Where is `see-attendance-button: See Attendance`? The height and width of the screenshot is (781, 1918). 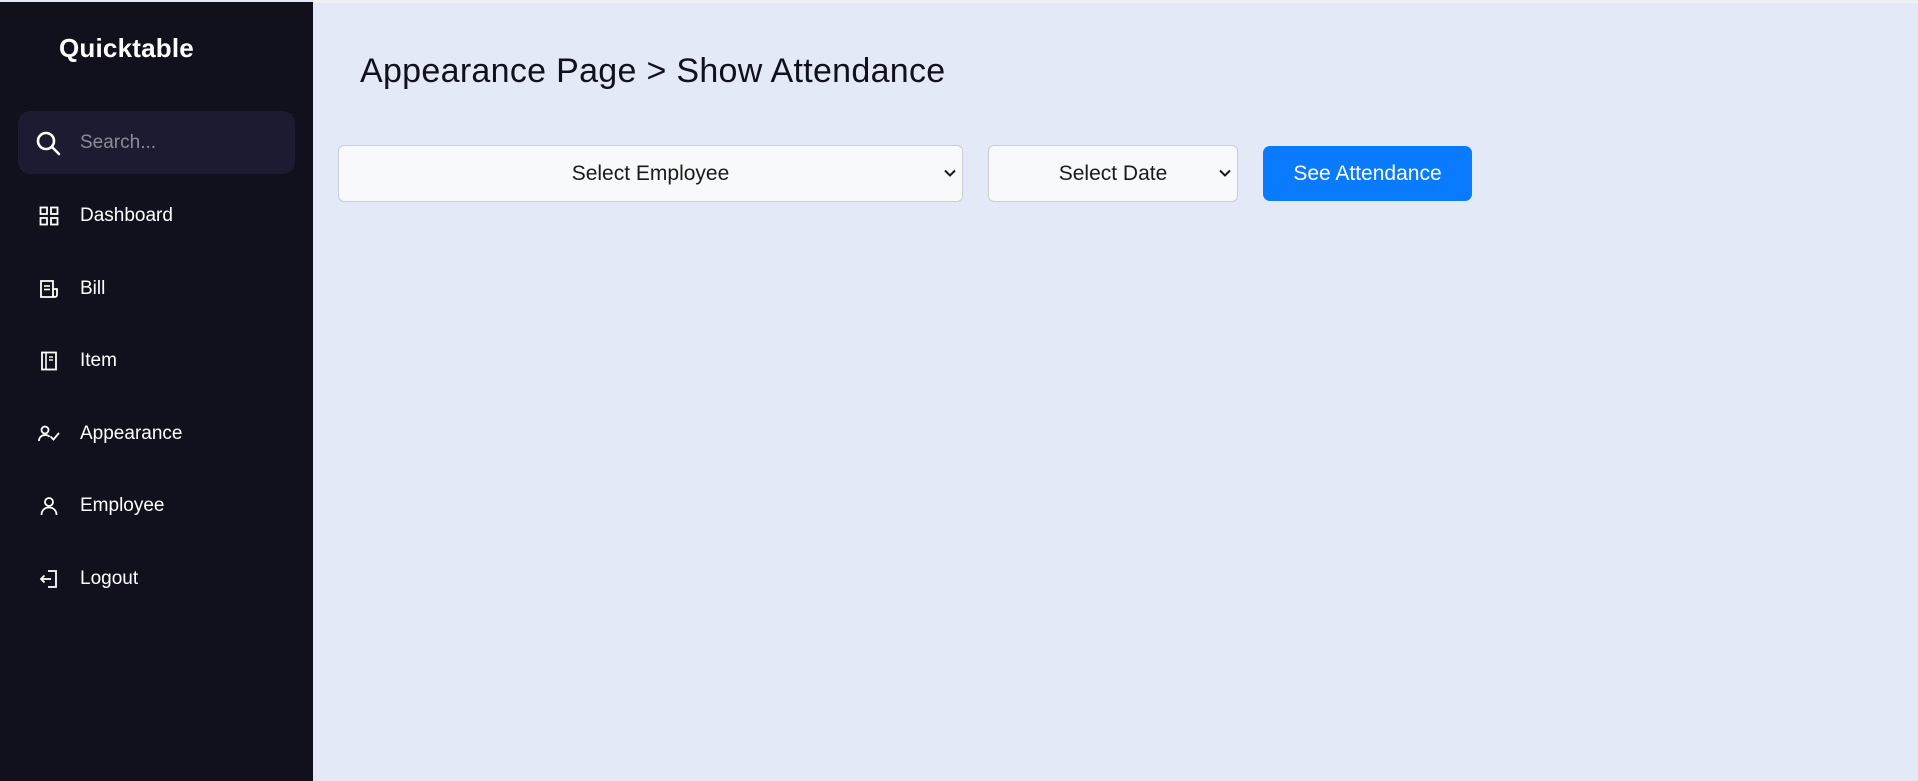
see-attendance-button: See Attendance is located at coordinates (1367, 173).